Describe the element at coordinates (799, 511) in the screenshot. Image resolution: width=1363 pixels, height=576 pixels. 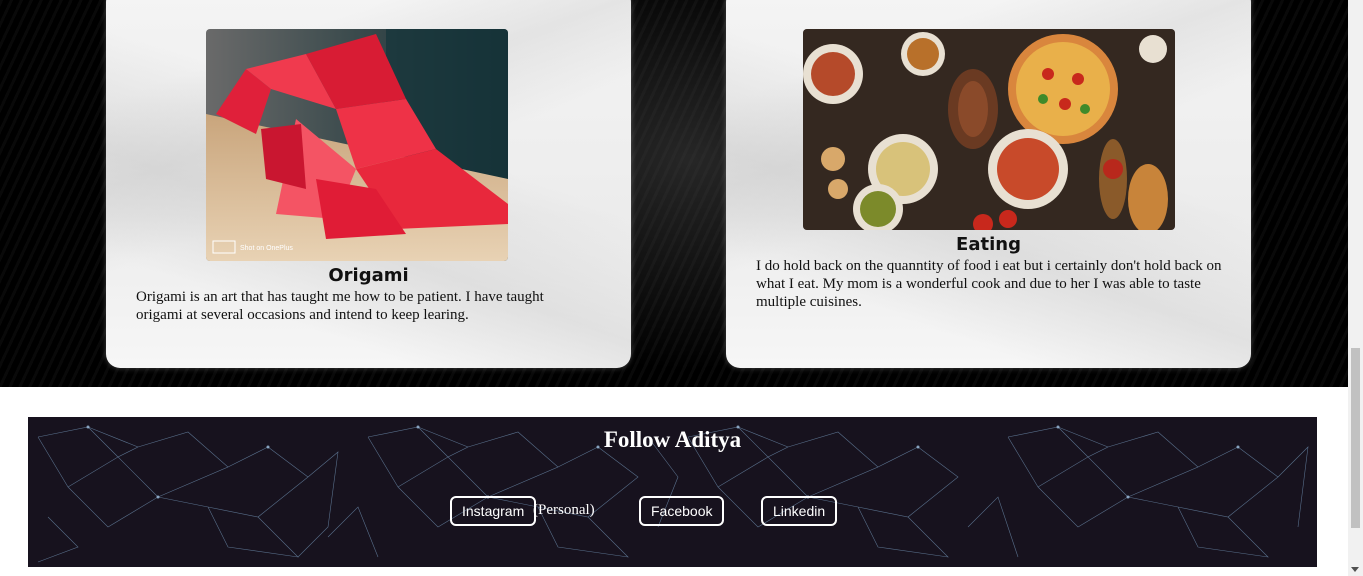
I see `linkedin-button: Linkedin` at that location.